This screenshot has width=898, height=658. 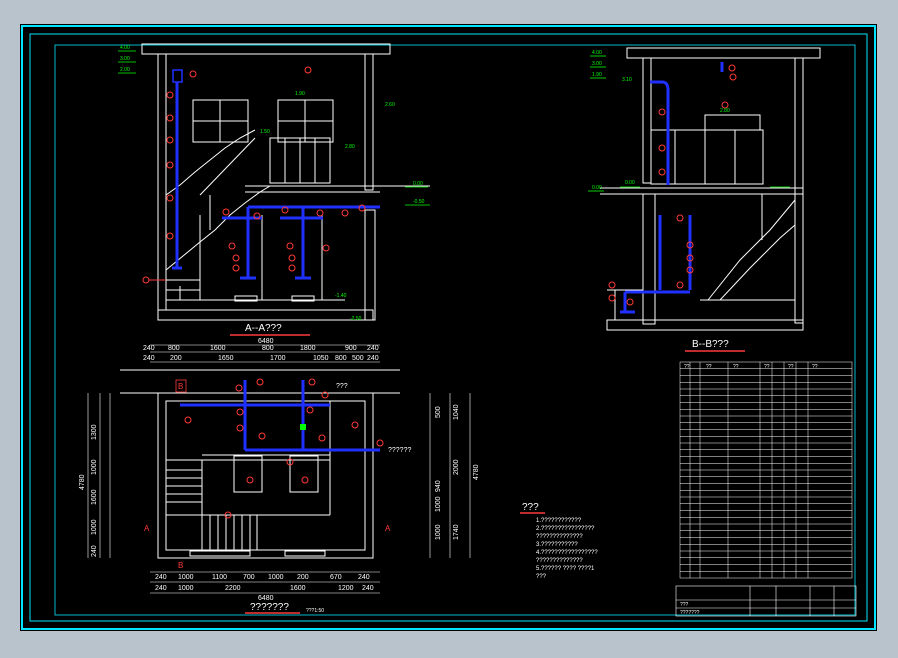 What do you see at coordinates (342, 386) in the screenshot?
I see `plan-room-label: ???` at bounding box center [342, 386].